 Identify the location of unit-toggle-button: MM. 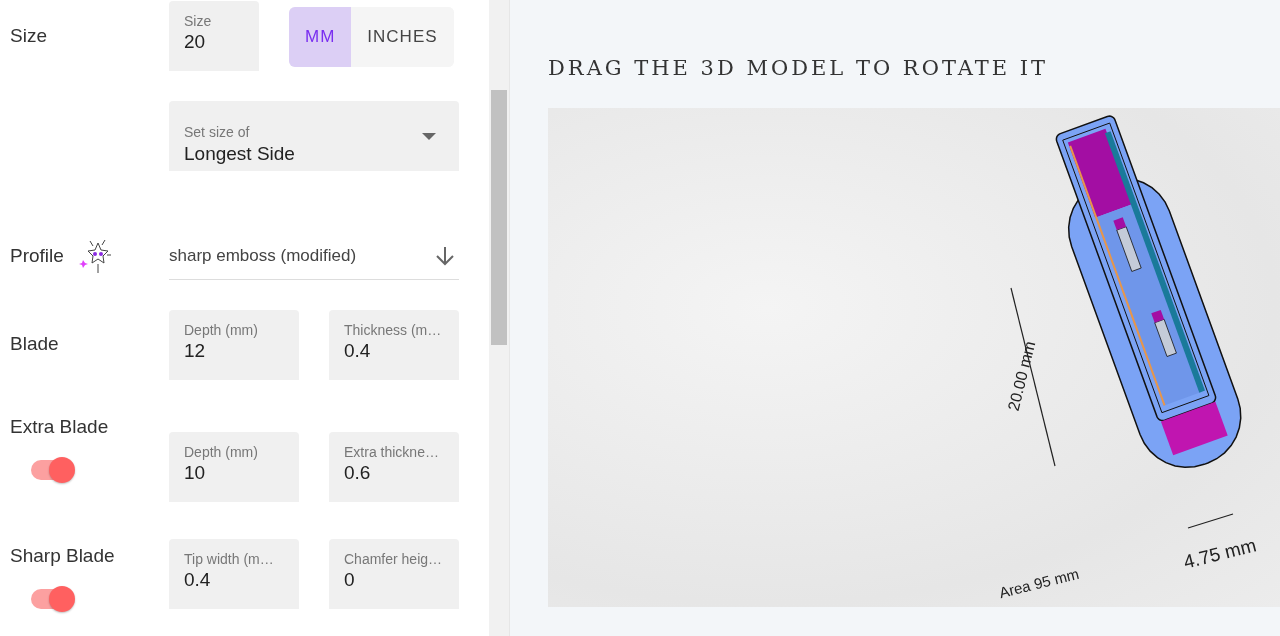
(320, 37).